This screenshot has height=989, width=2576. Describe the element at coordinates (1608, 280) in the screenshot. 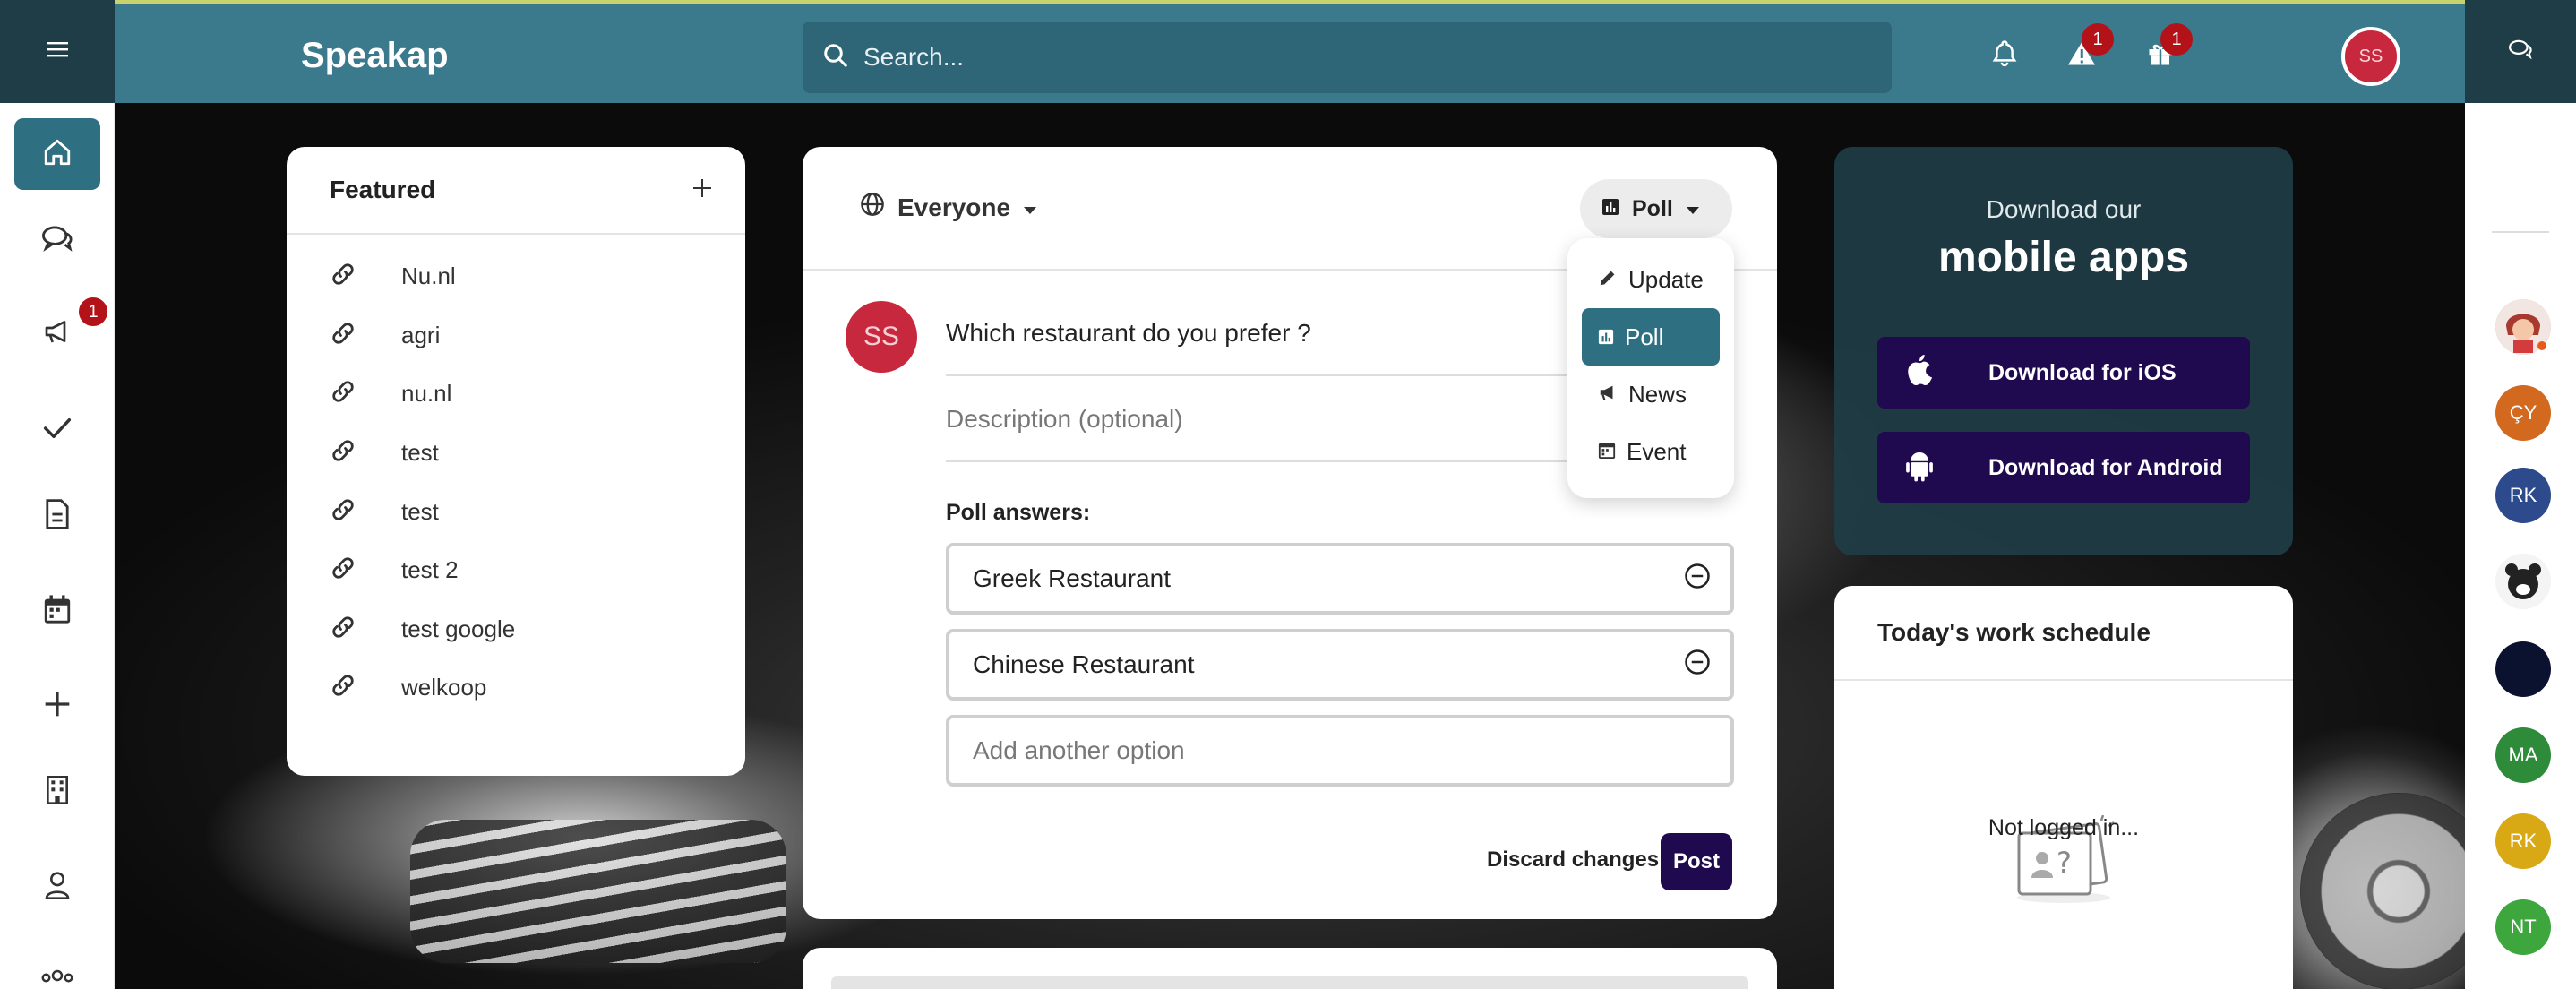

I see `pencil-icon` at that location.